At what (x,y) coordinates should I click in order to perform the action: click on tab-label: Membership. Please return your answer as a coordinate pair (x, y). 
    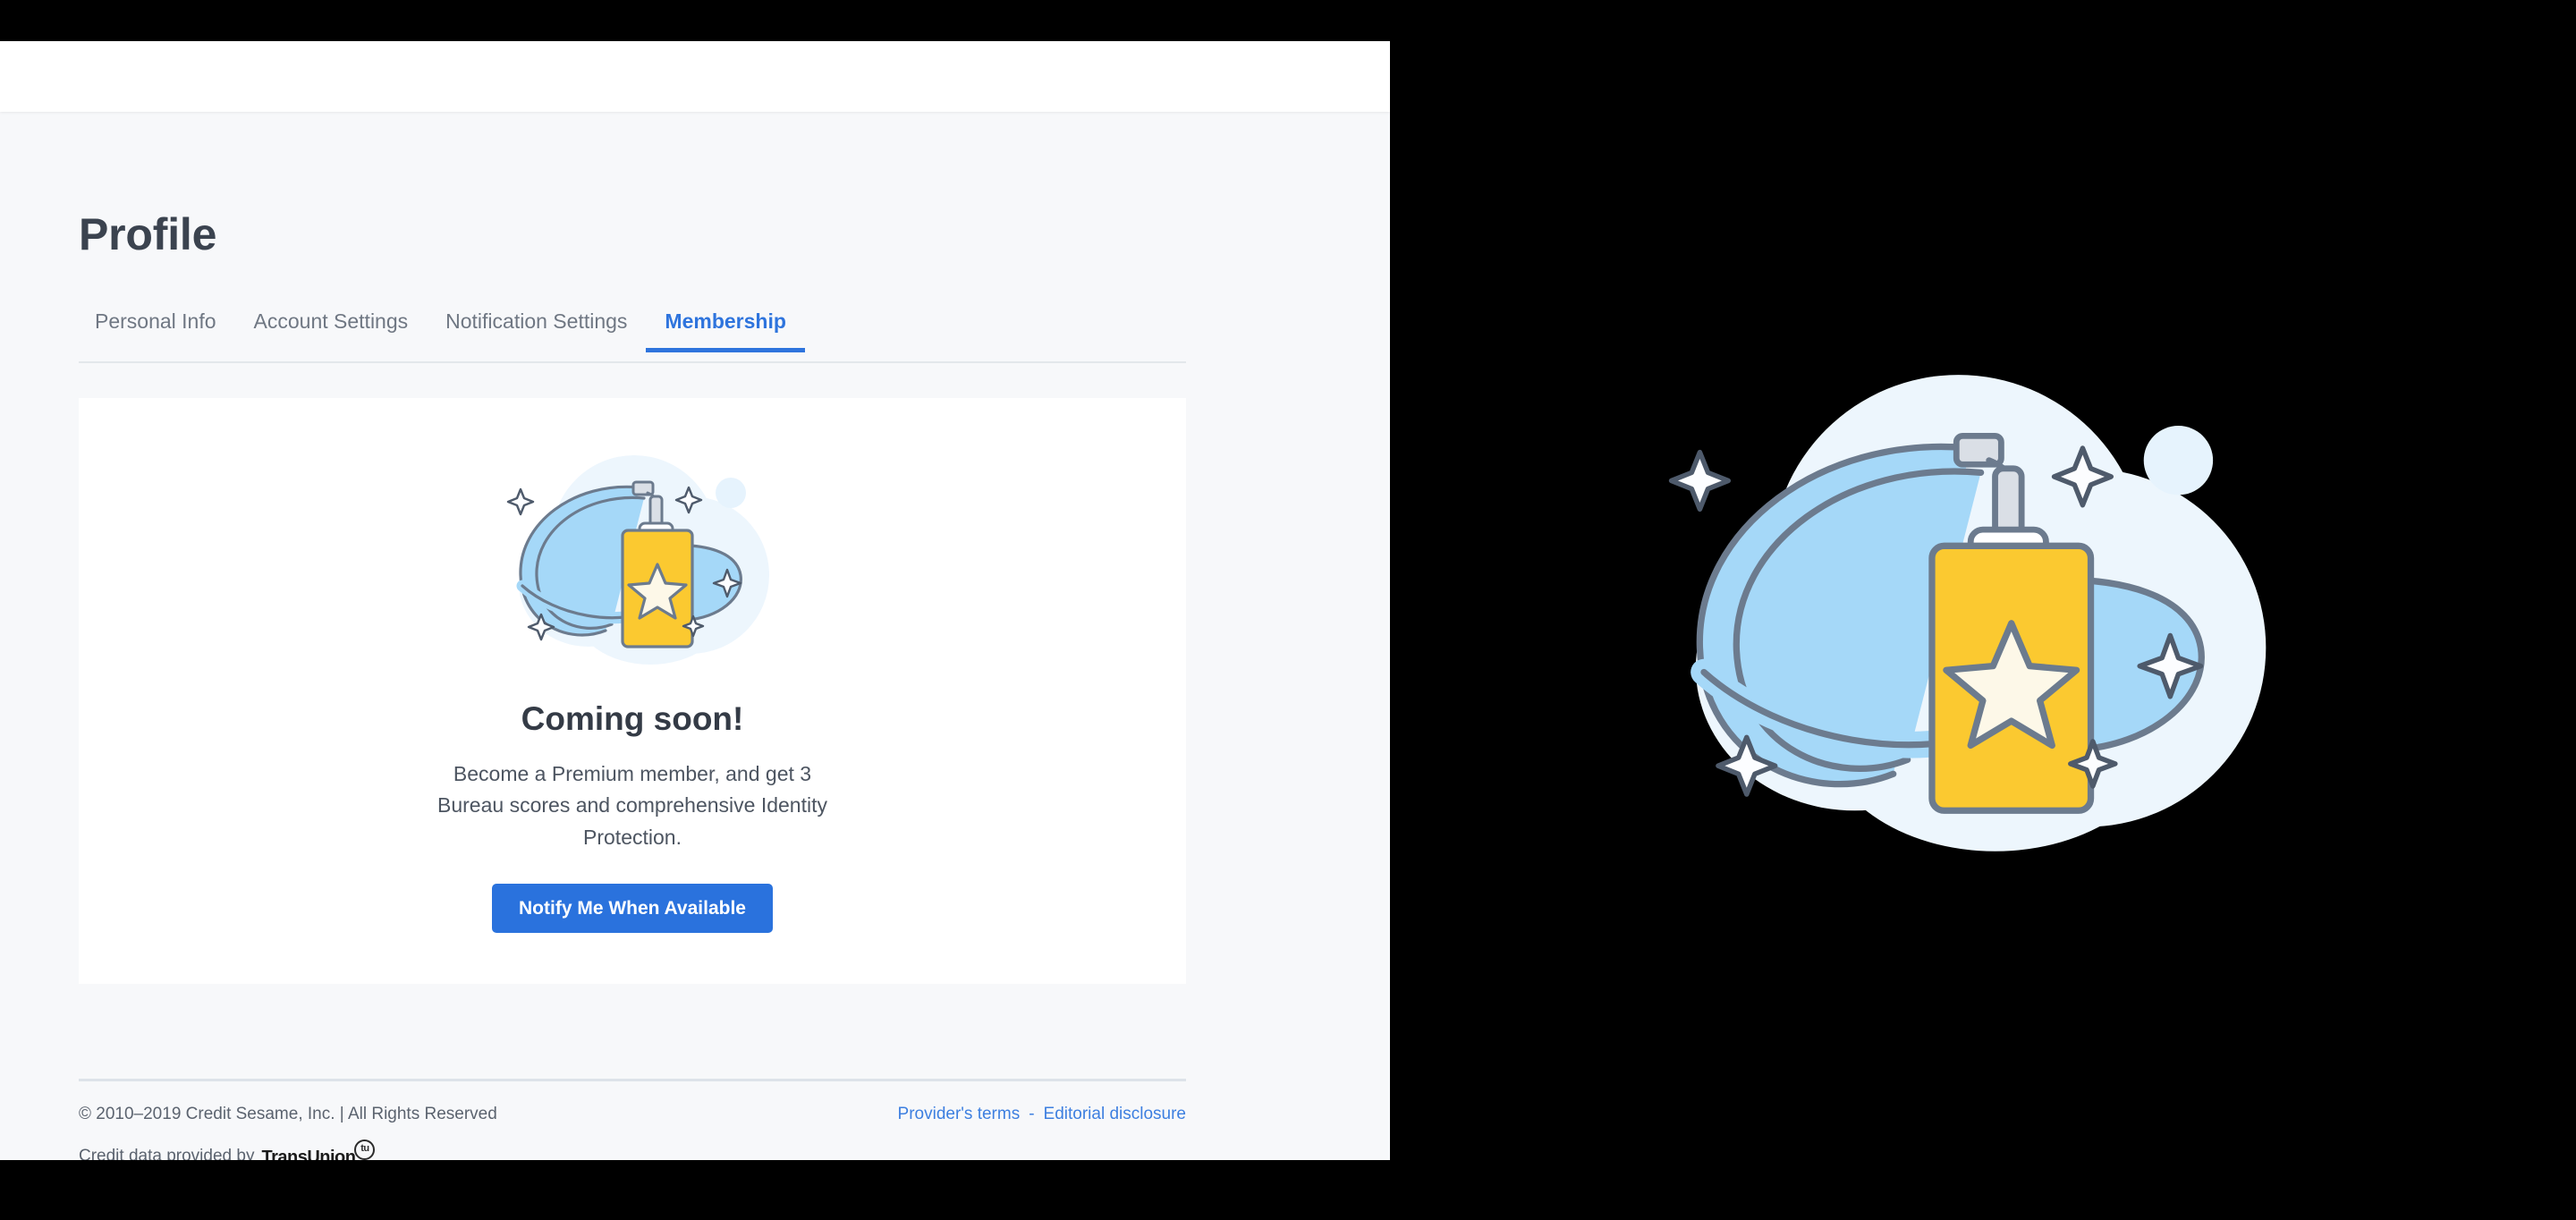
    Looking at the image, I should click on (725, 321).